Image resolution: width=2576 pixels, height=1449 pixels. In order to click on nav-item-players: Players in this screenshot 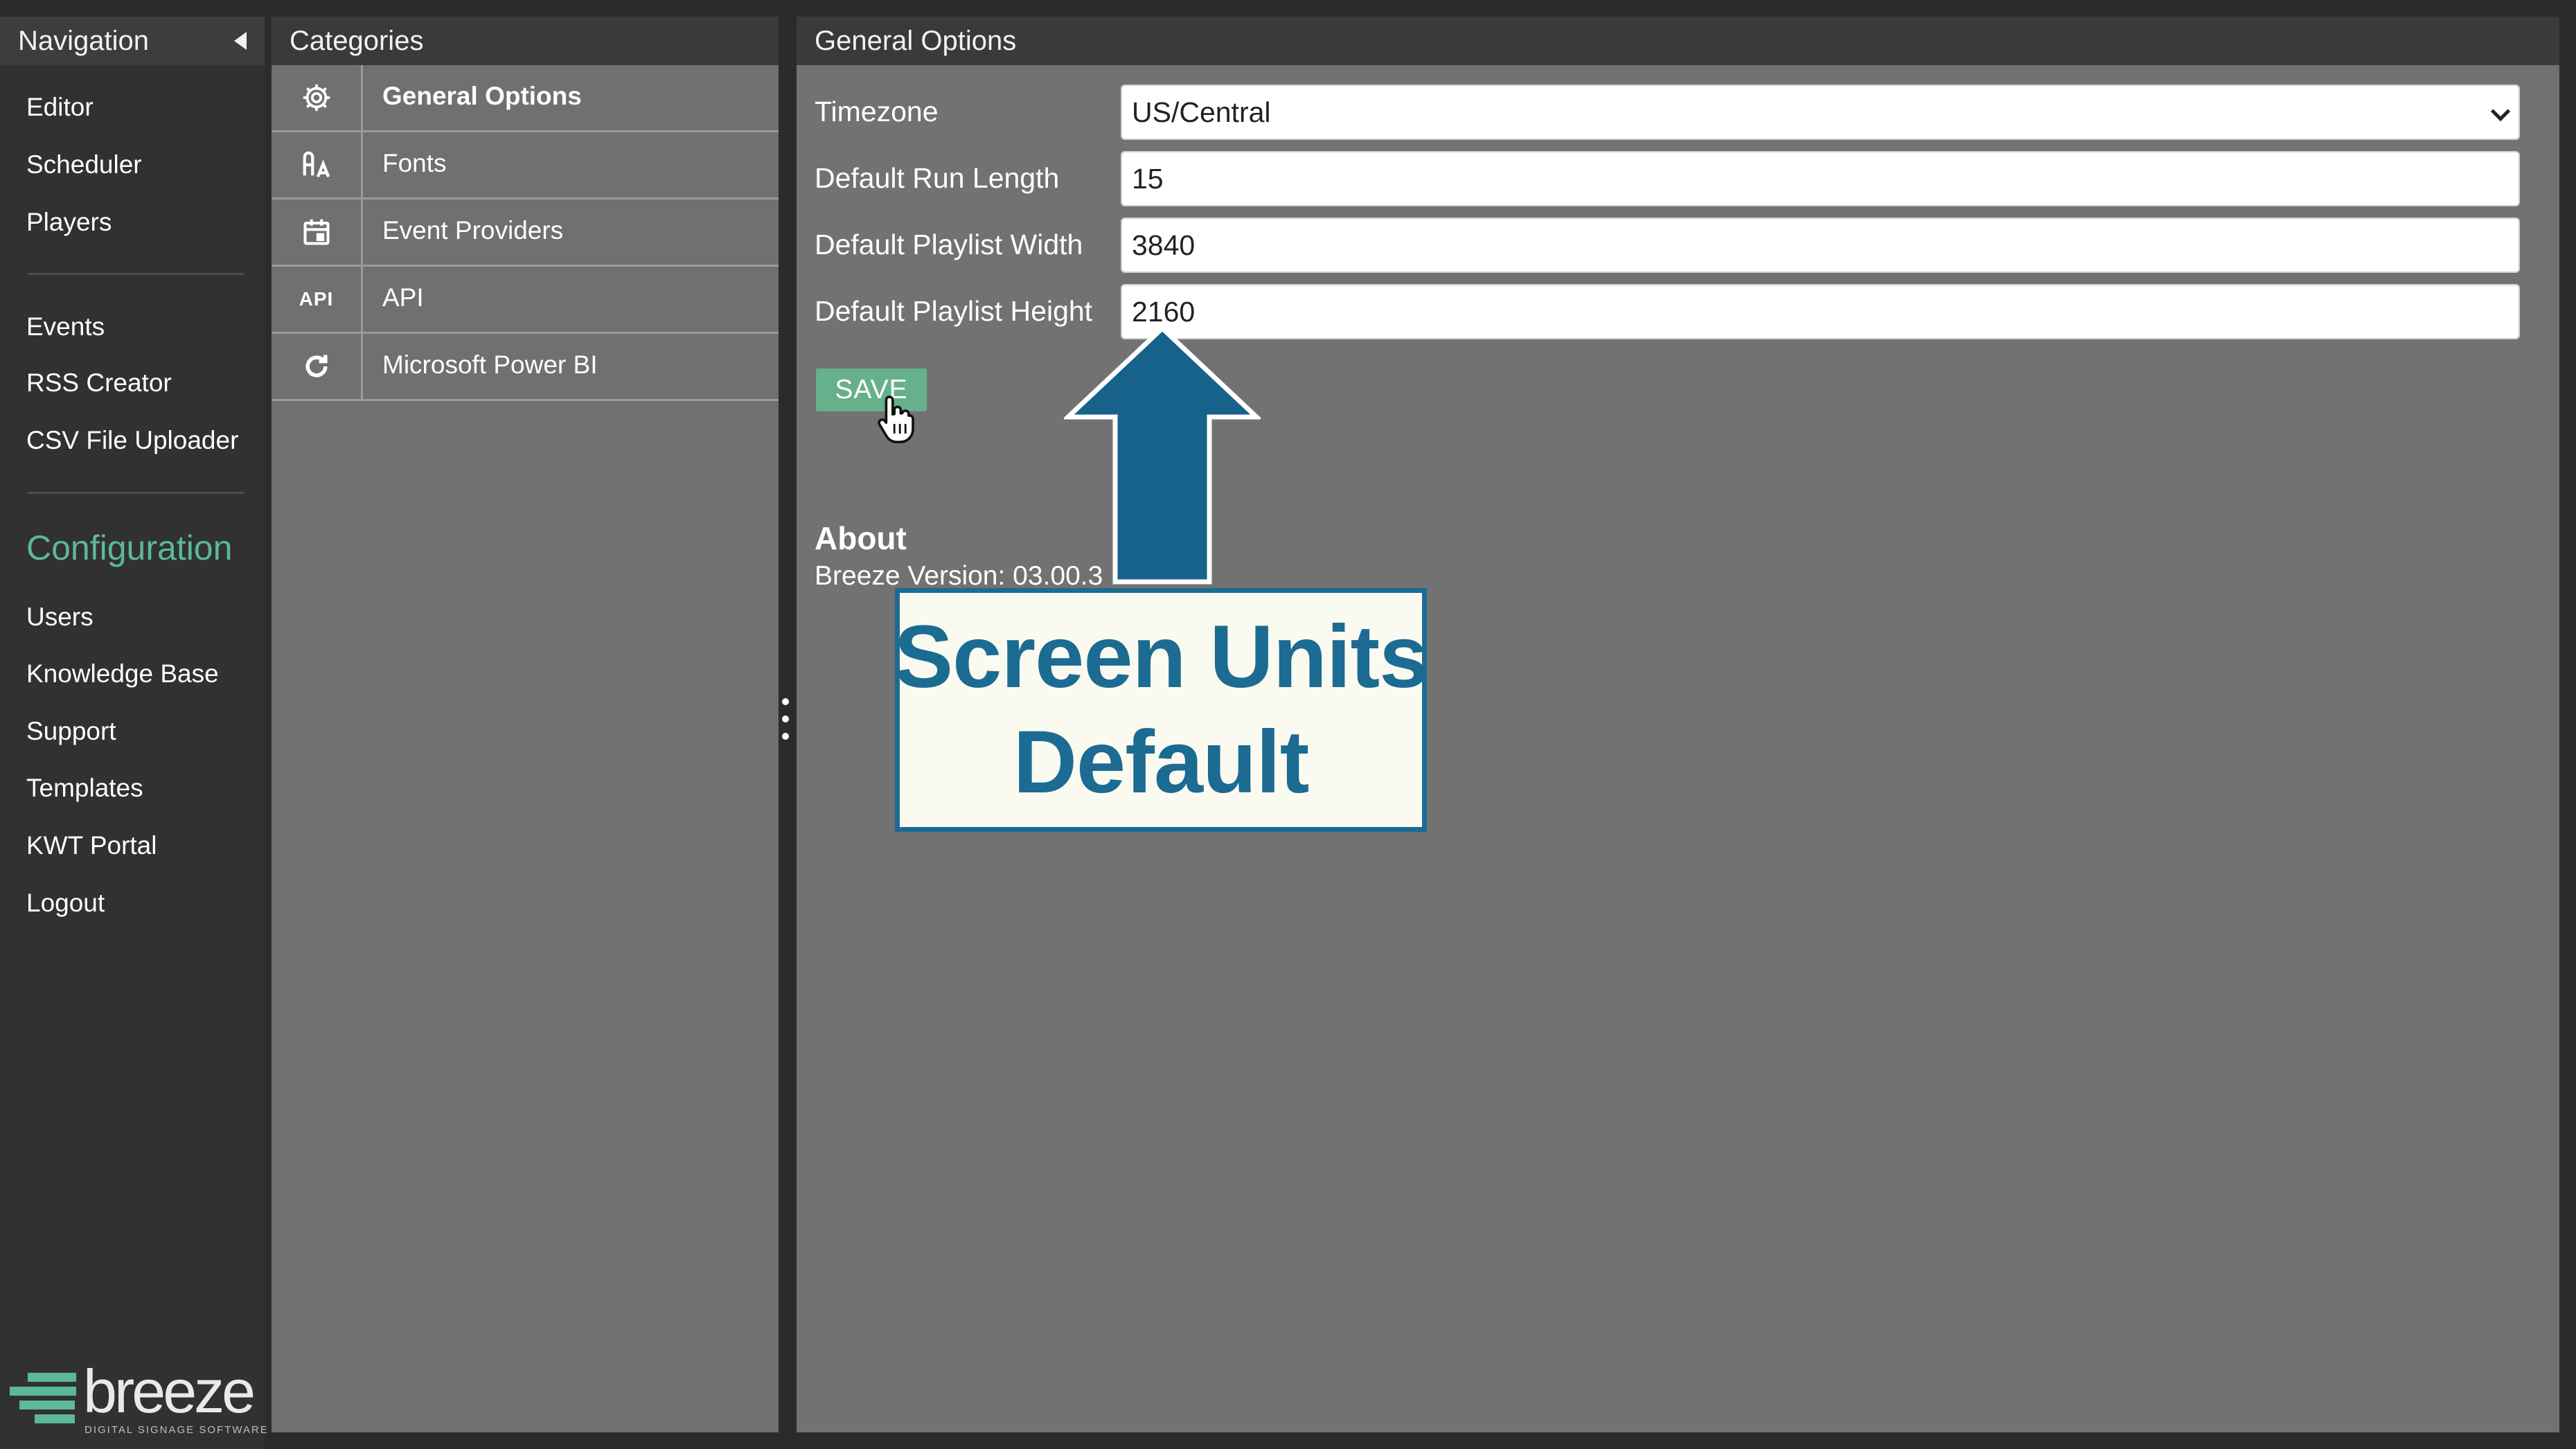, I will do `click(69, 222)`.